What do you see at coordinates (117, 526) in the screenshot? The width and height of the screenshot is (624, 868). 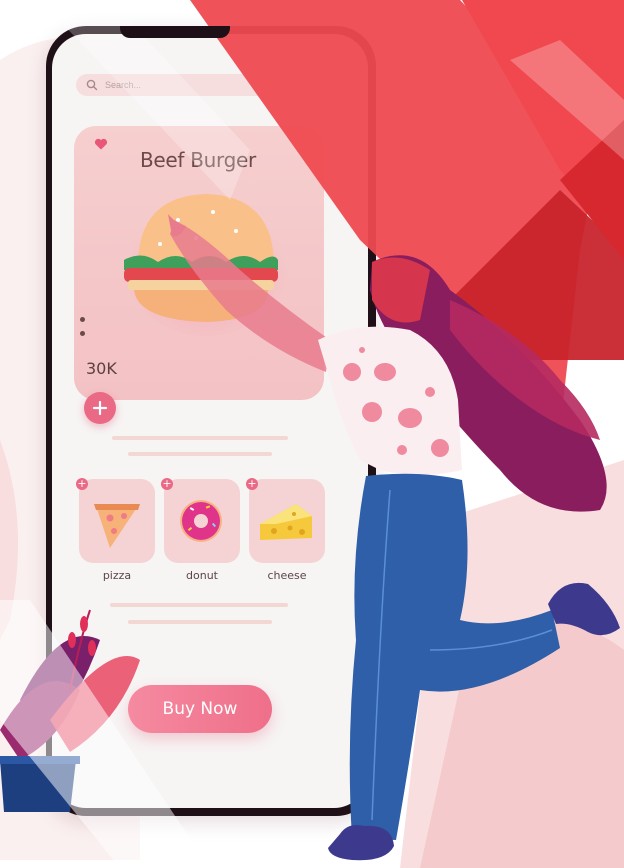 I see `pizza-slice-icon` at bounding box center [117, 526].